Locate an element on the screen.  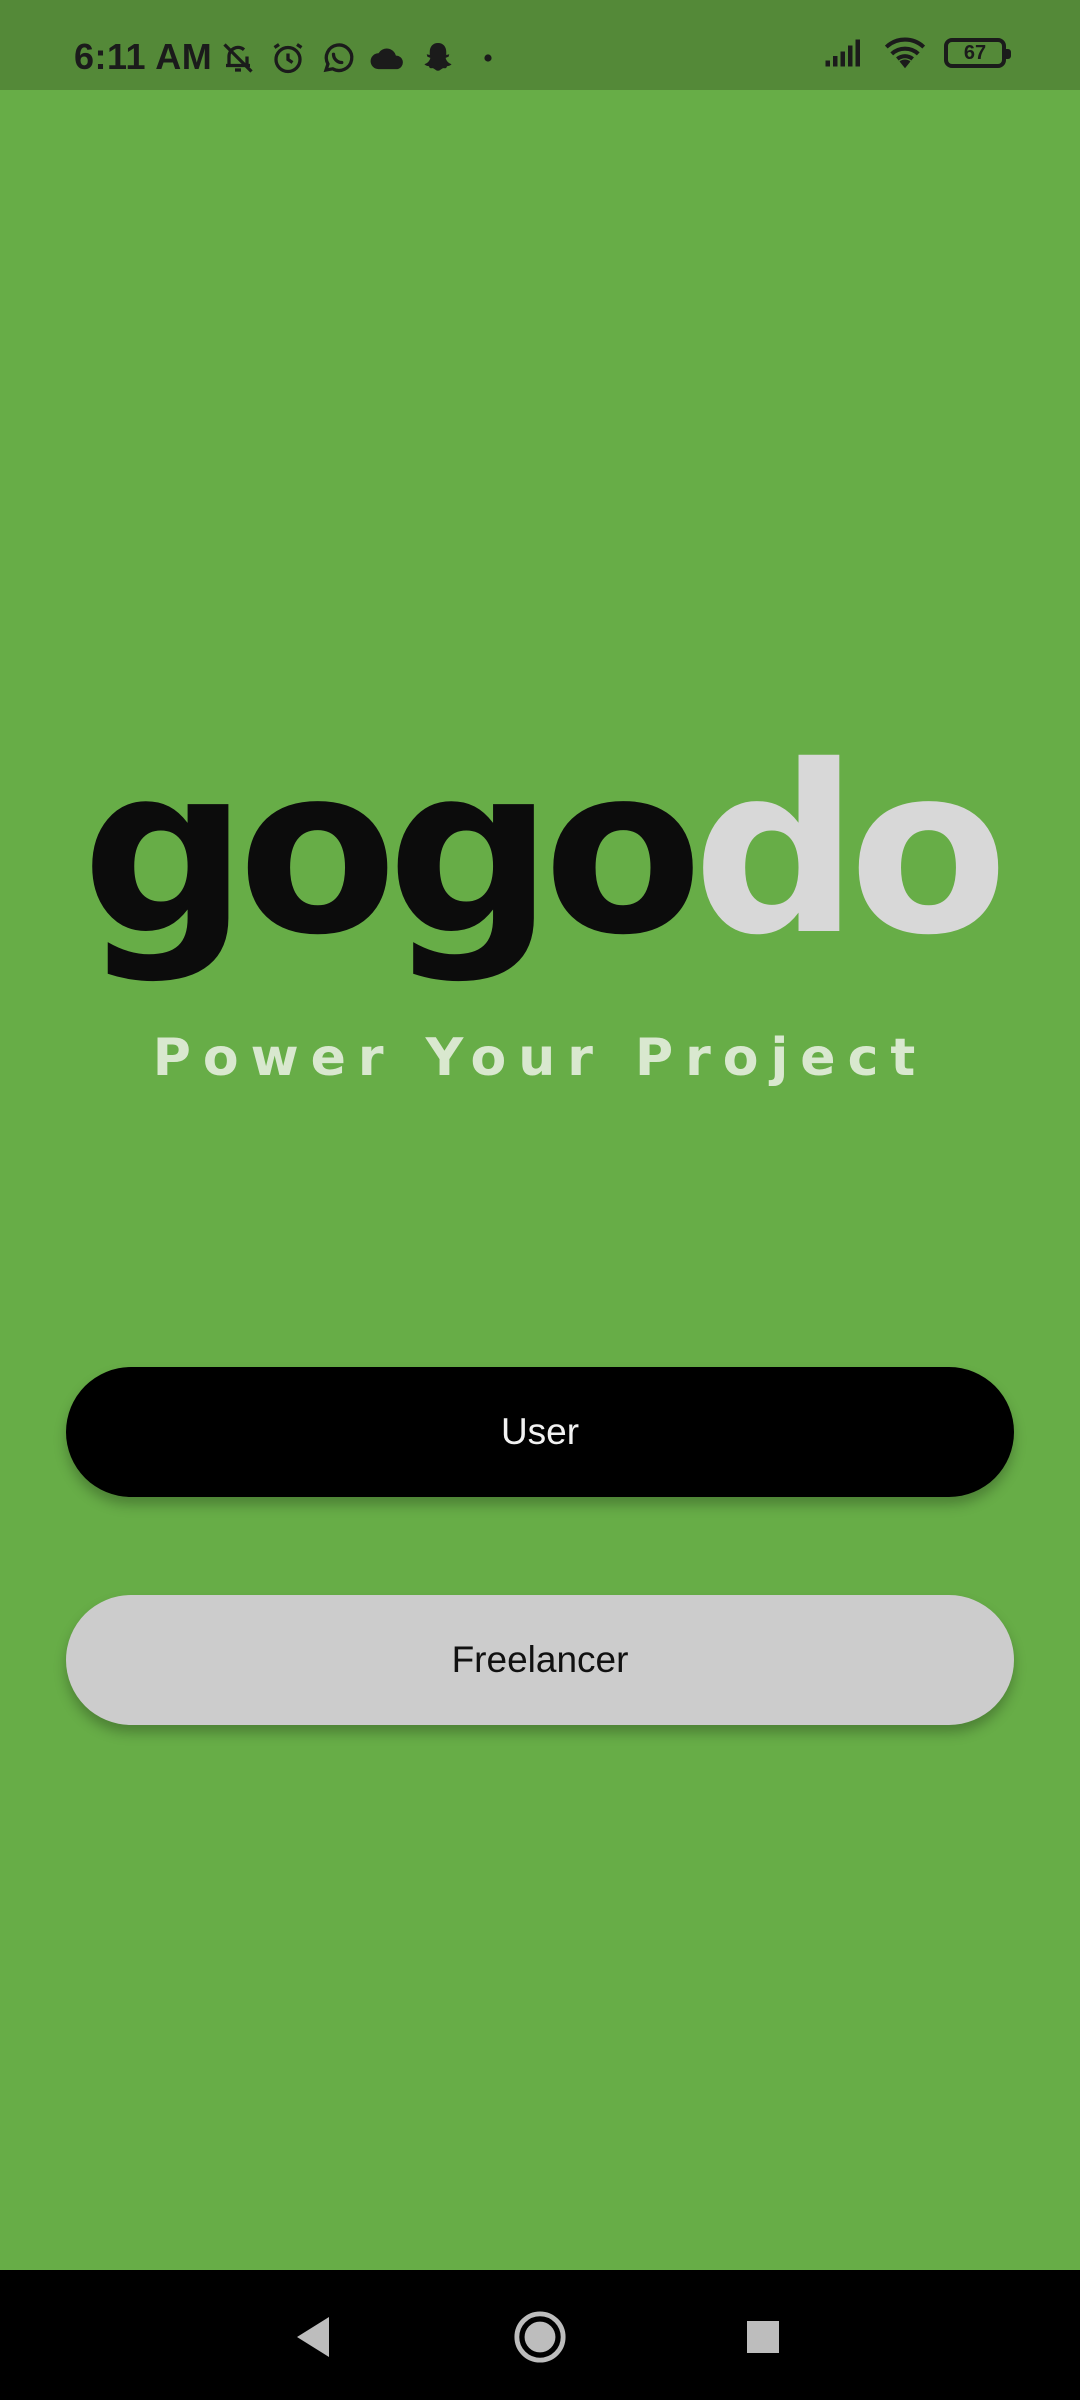
battery-level: 67 is located at coordinates (977, 53).